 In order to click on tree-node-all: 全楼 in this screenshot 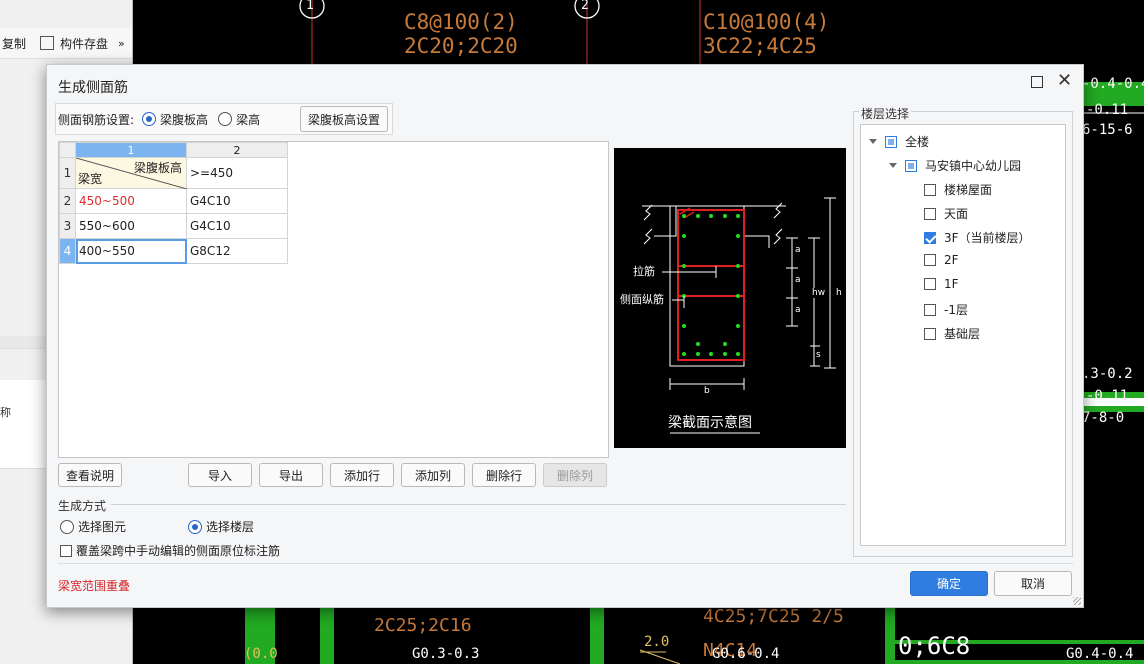, I will do `click(899, 141)`.